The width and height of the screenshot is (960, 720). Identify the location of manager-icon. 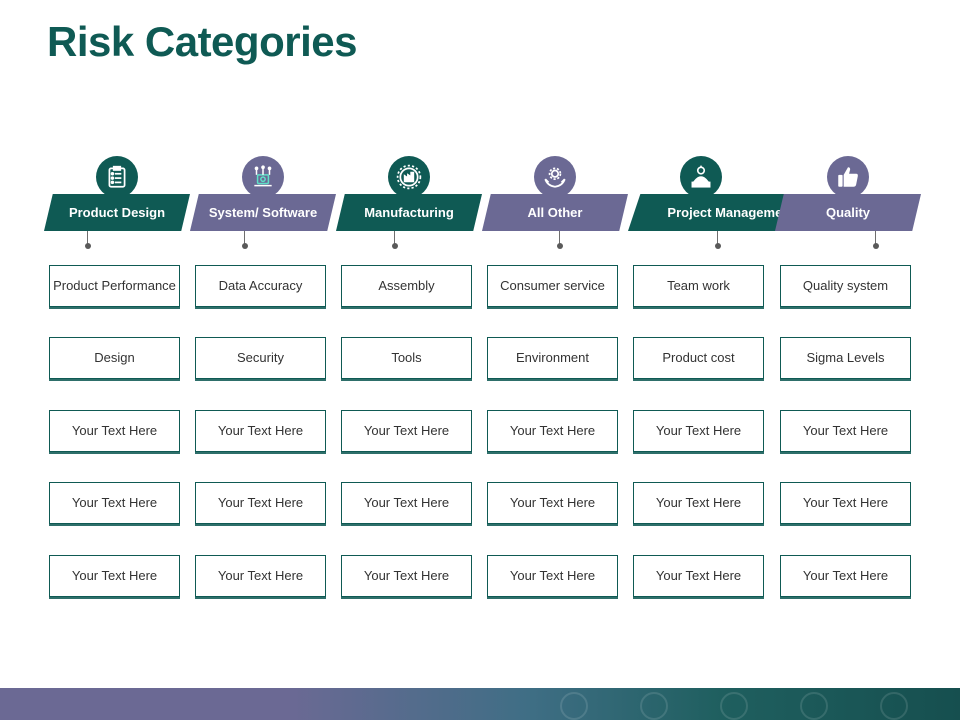
(701, 177).